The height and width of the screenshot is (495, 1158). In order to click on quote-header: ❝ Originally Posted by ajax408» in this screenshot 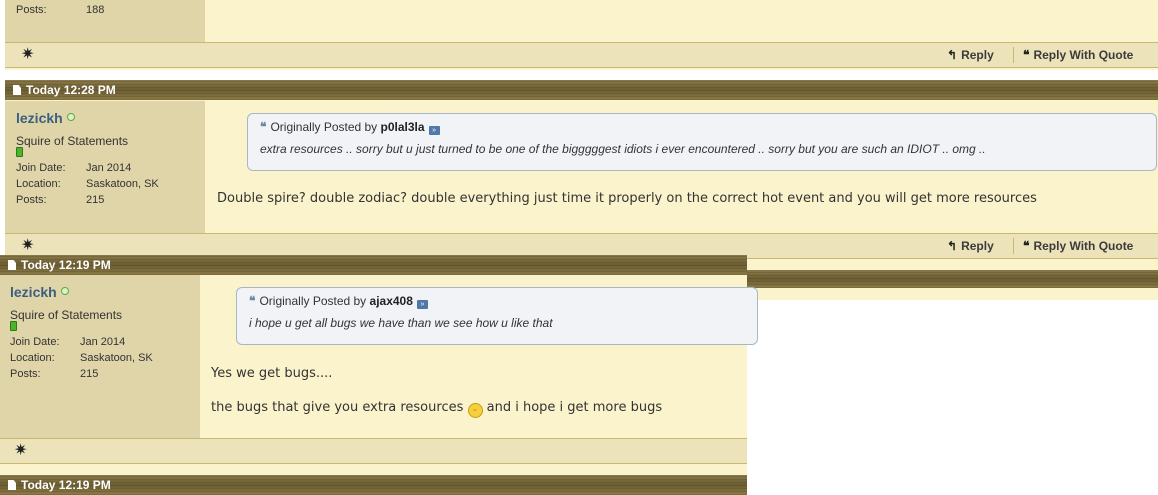, I will do `click(338, 301)`.